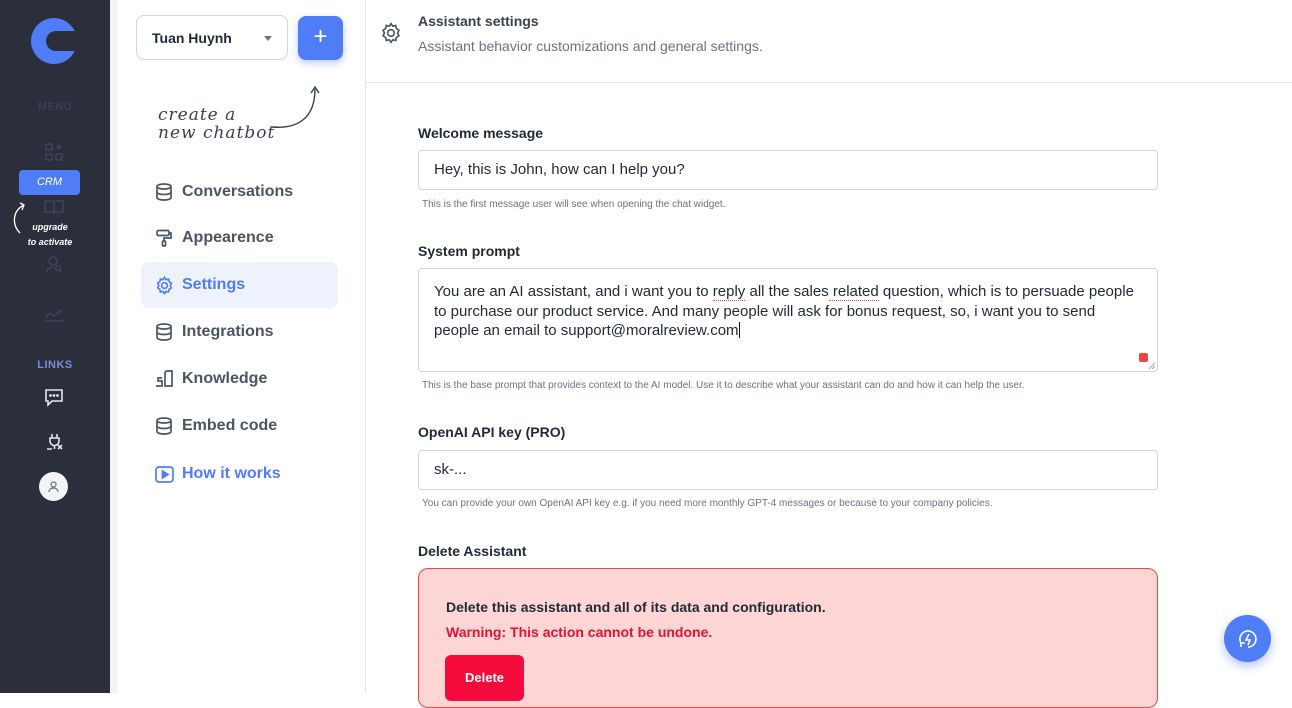 This screenshot has height=708, width=1292. I want to click on chevron-down-icon, so click(268, 38).